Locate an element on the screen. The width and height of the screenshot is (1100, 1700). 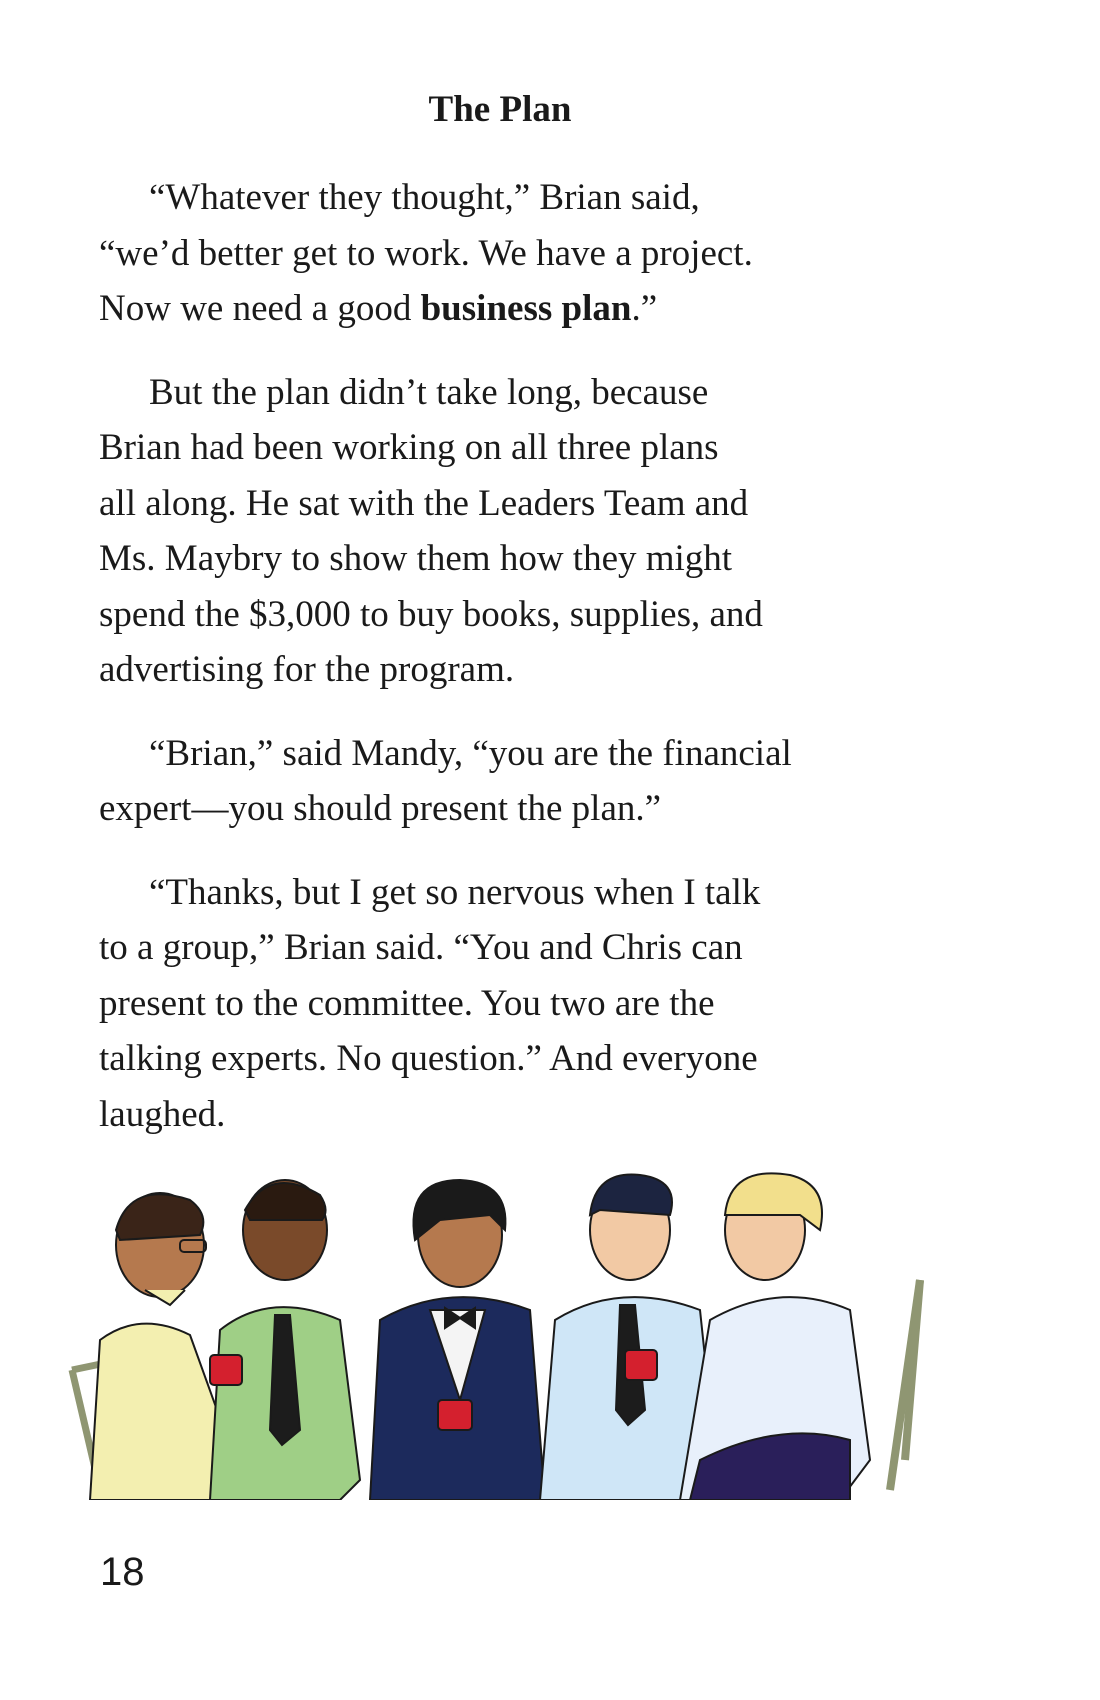
text-fragment: .” is located at coordinates (644, 308).